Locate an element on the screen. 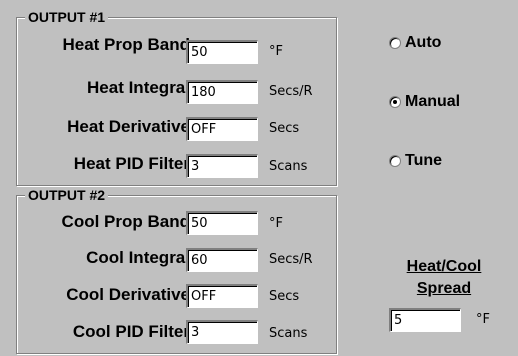 The height and width of the screenshot is (356, 518). heat-pid-filter-unit: Scans is located at coordinates (288, 166).